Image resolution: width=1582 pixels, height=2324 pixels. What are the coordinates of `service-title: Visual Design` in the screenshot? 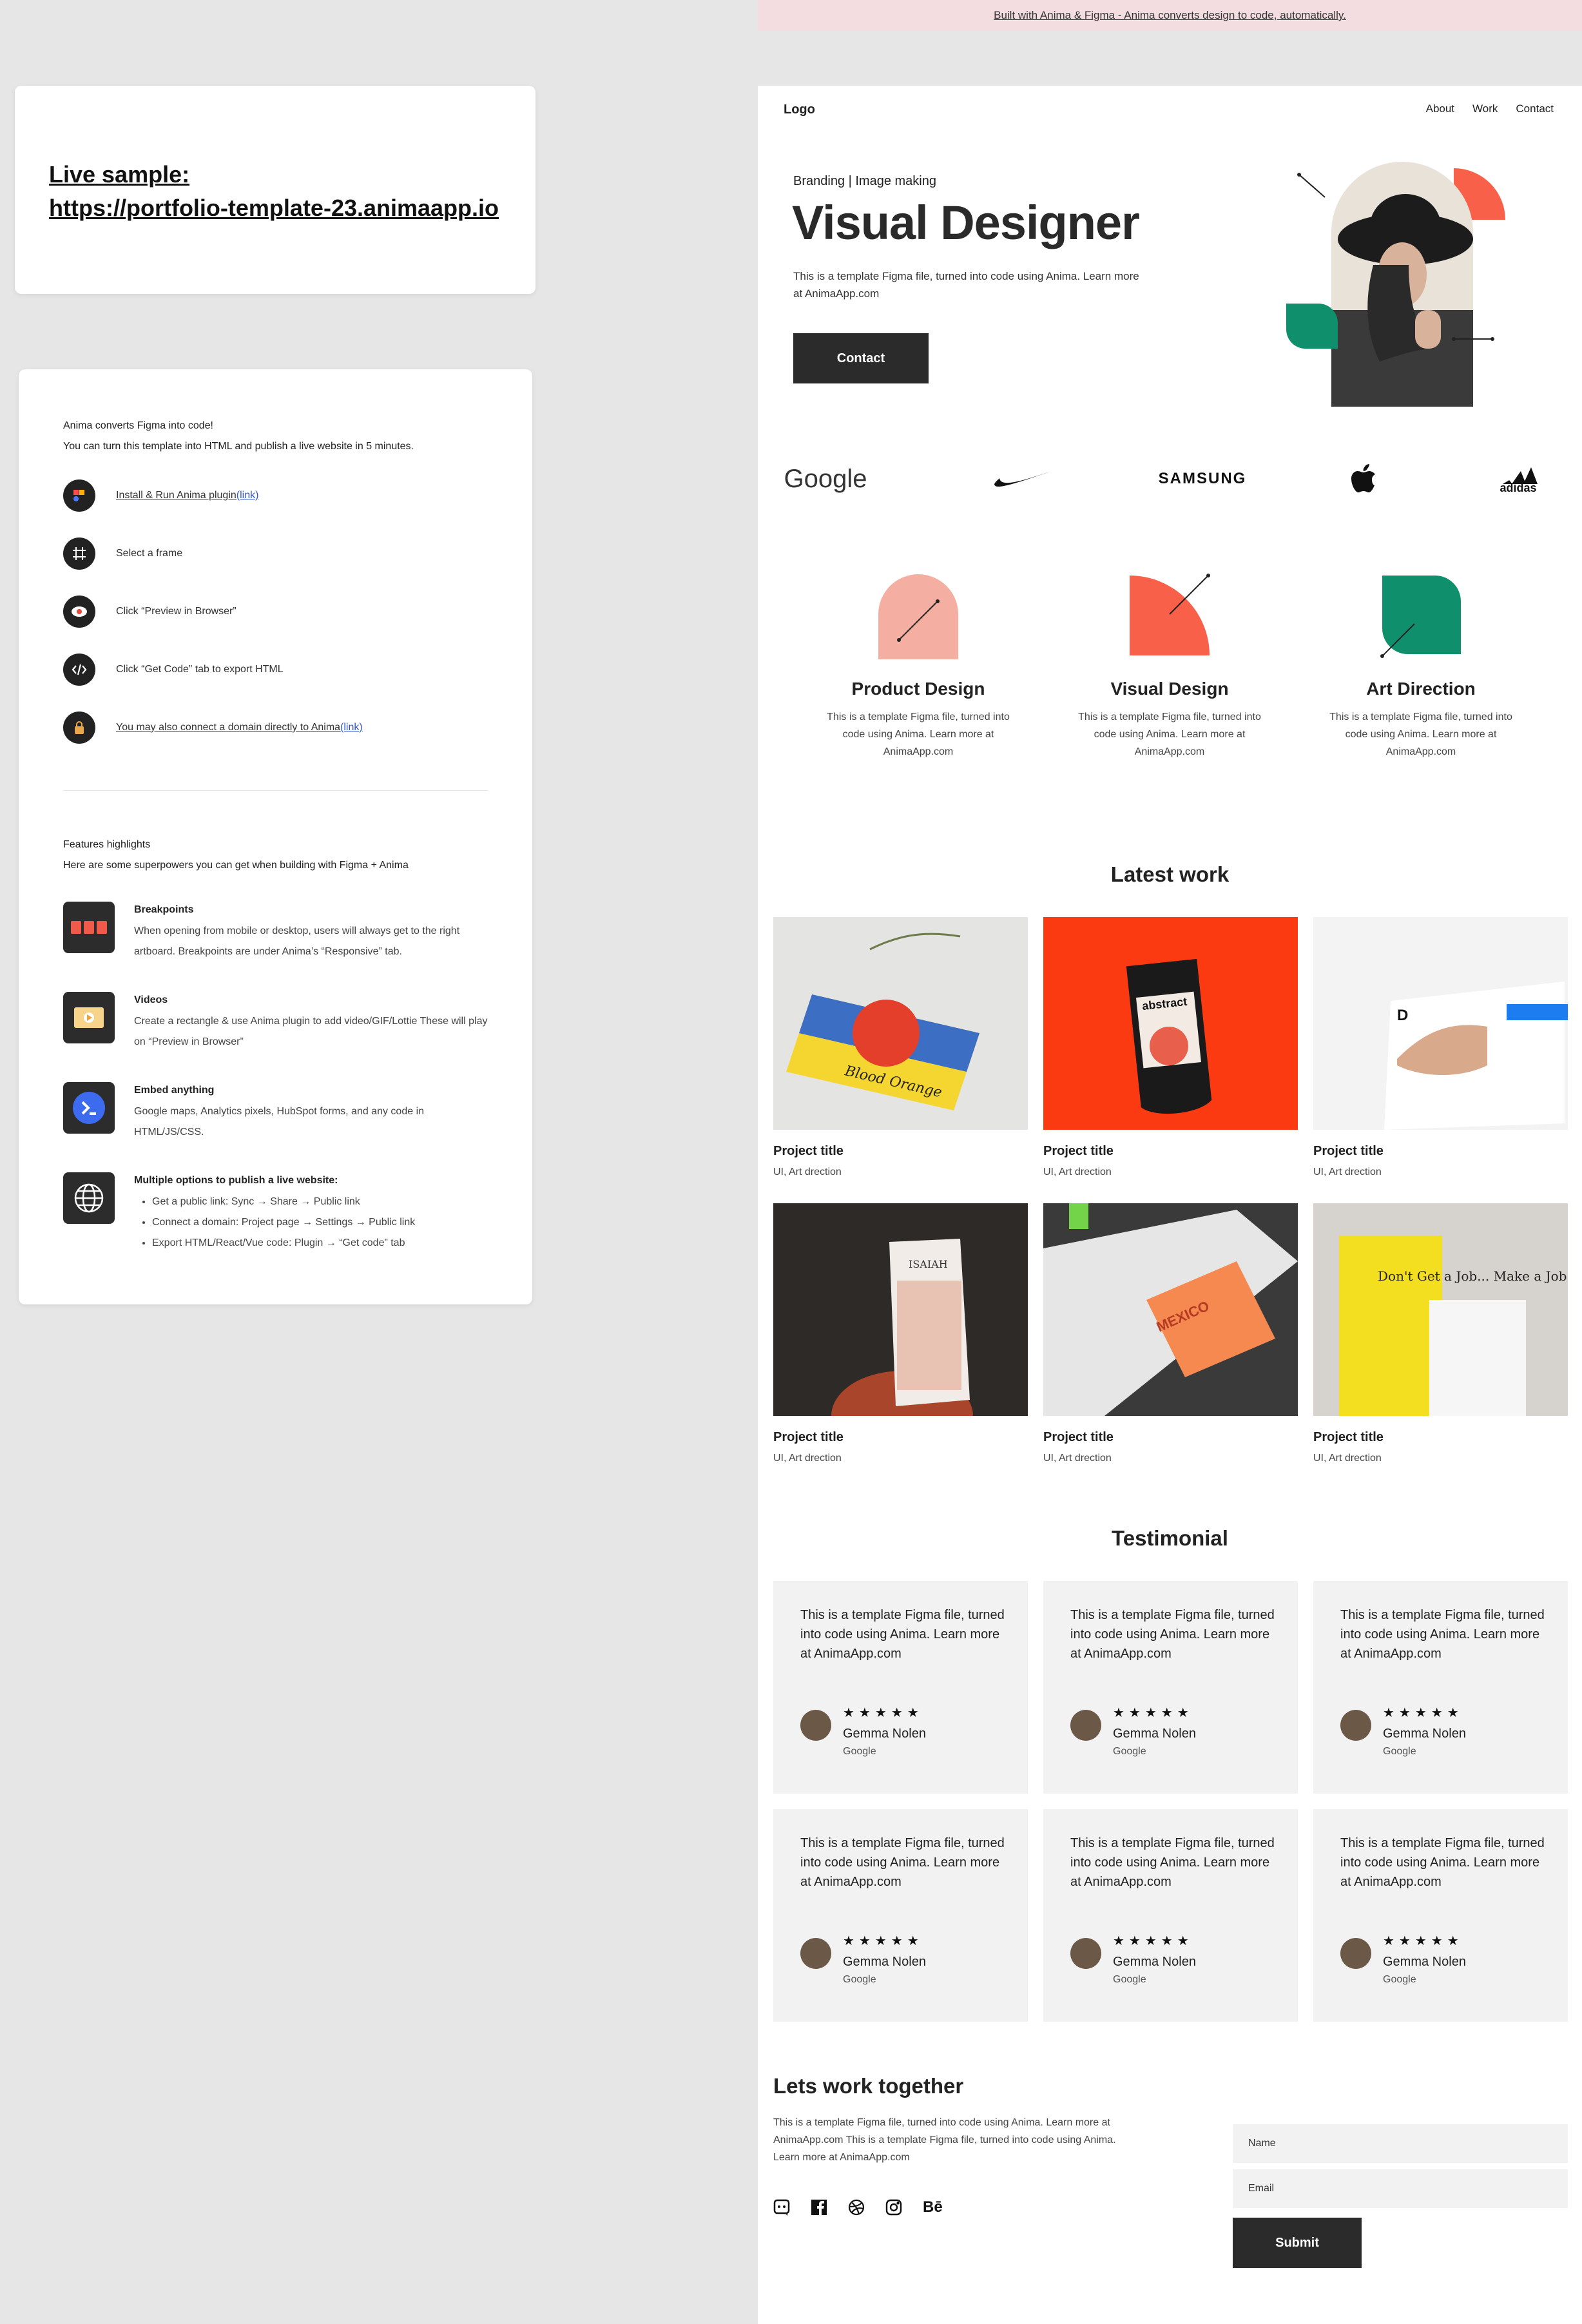 It's located at (1169, 689).